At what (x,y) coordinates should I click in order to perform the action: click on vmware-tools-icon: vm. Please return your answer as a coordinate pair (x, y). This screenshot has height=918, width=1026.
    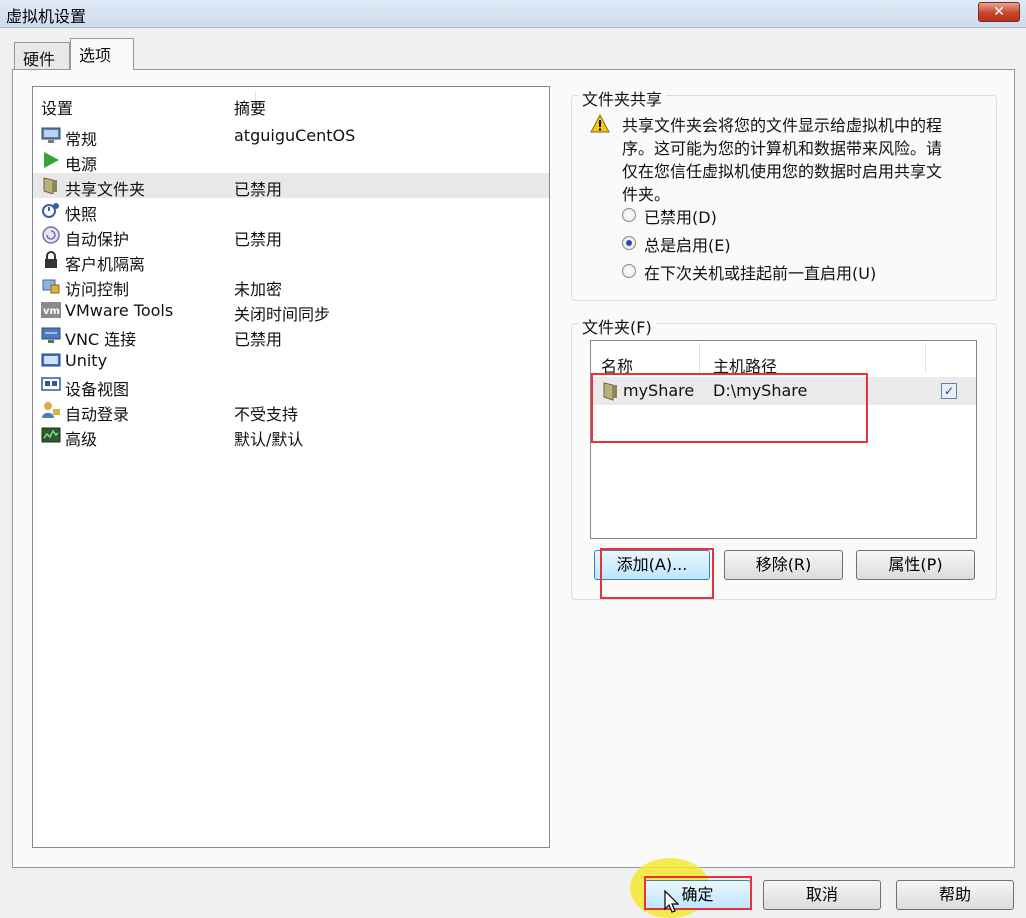
    Looking at the image, I should click on (51, 310).